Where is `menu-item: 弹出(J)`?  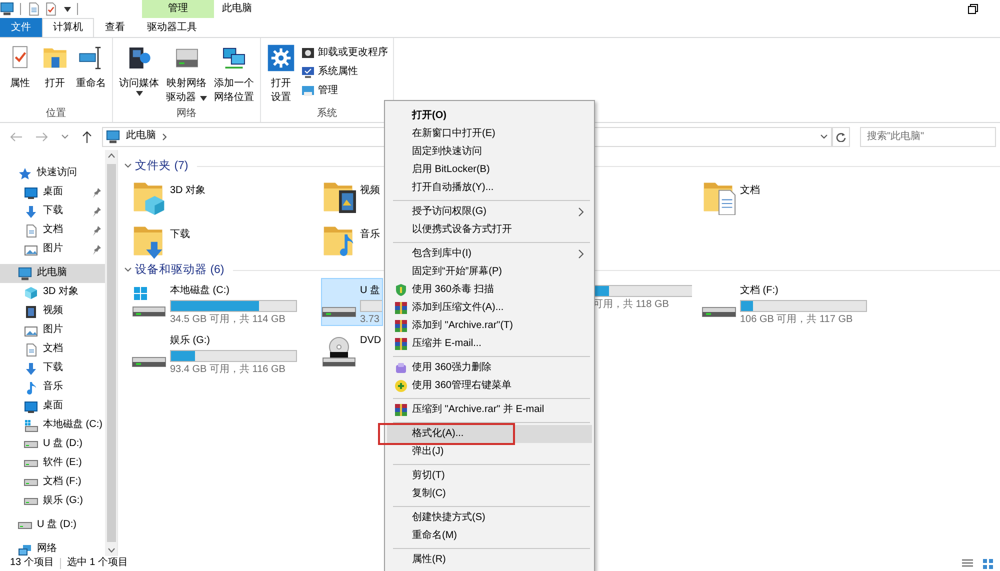 menu-item: 弹出(J) is located at coordinates (489, 452).